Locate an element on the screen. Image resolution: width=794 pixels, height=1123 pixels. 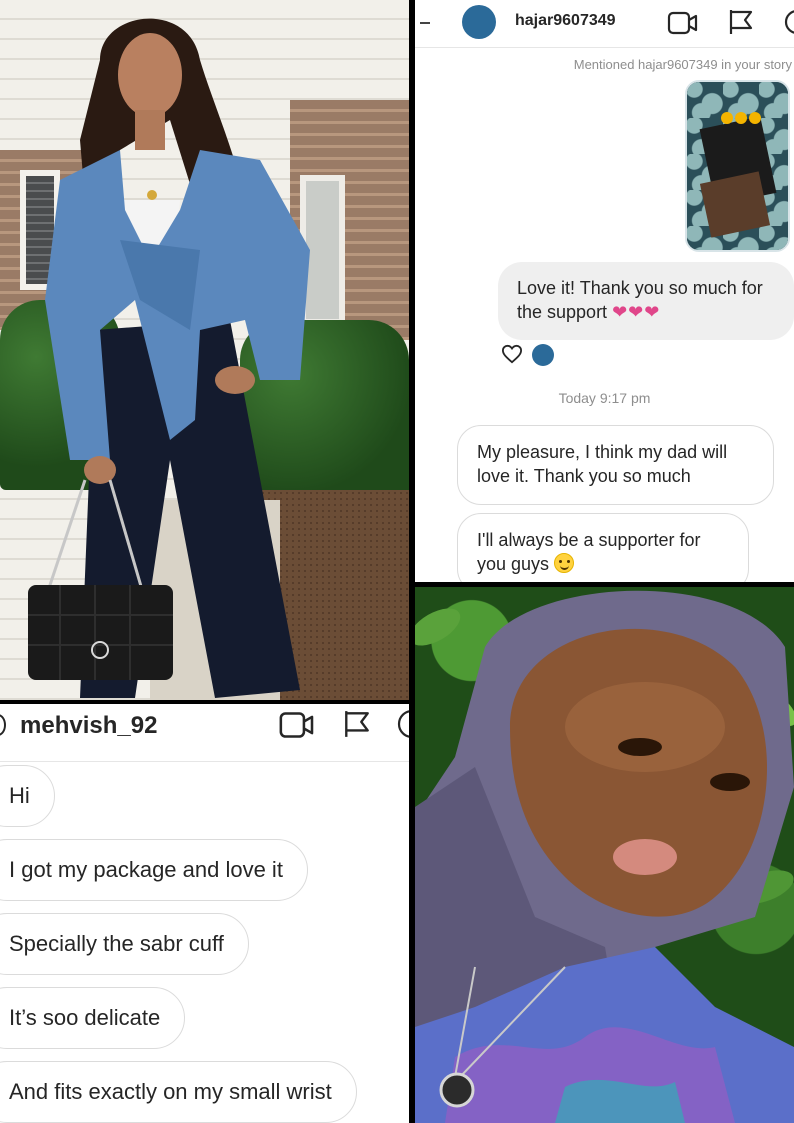
timestamp: Today 9:17 pm is located at coordinates (604, 398).